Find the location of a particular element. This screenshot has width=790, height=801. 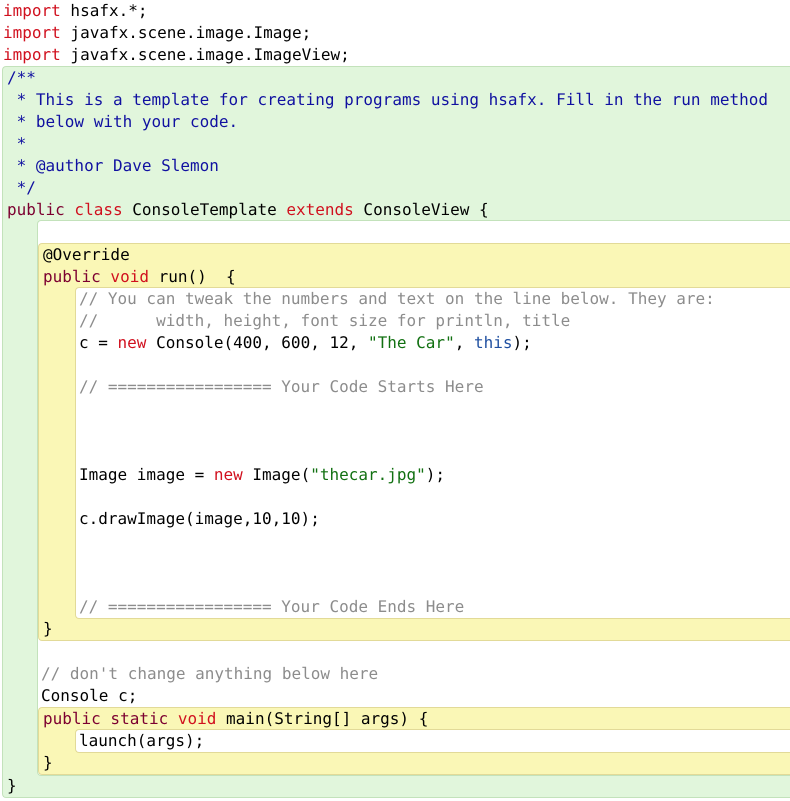

code-line: c.drawImage(image,10,10); is located at coordinates (199, 519).